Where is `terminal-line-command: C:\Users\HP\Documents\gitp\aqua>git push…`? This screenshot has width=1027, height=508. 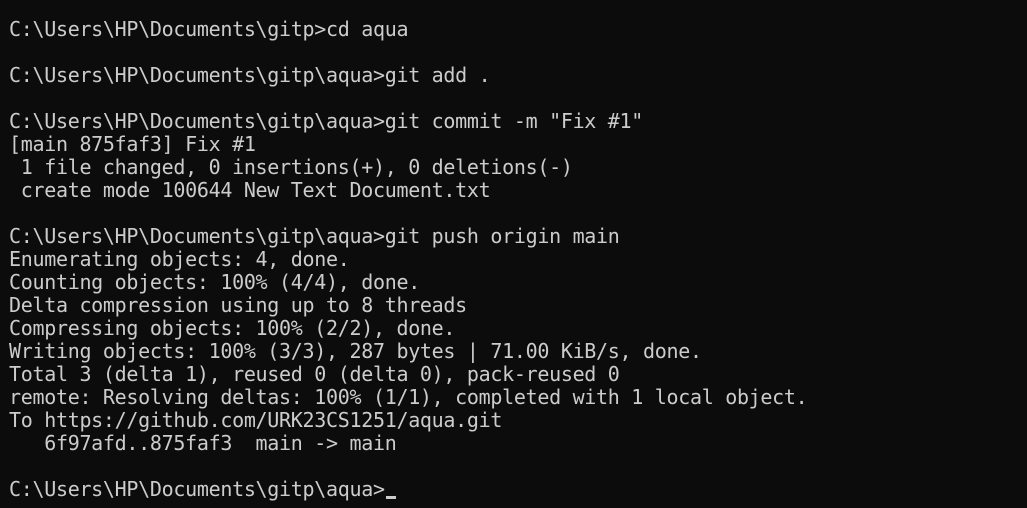
terminal-line-command: C:\Users\HP\Documents\gitp\aqua>git push… is located at coordinates (314, 236).